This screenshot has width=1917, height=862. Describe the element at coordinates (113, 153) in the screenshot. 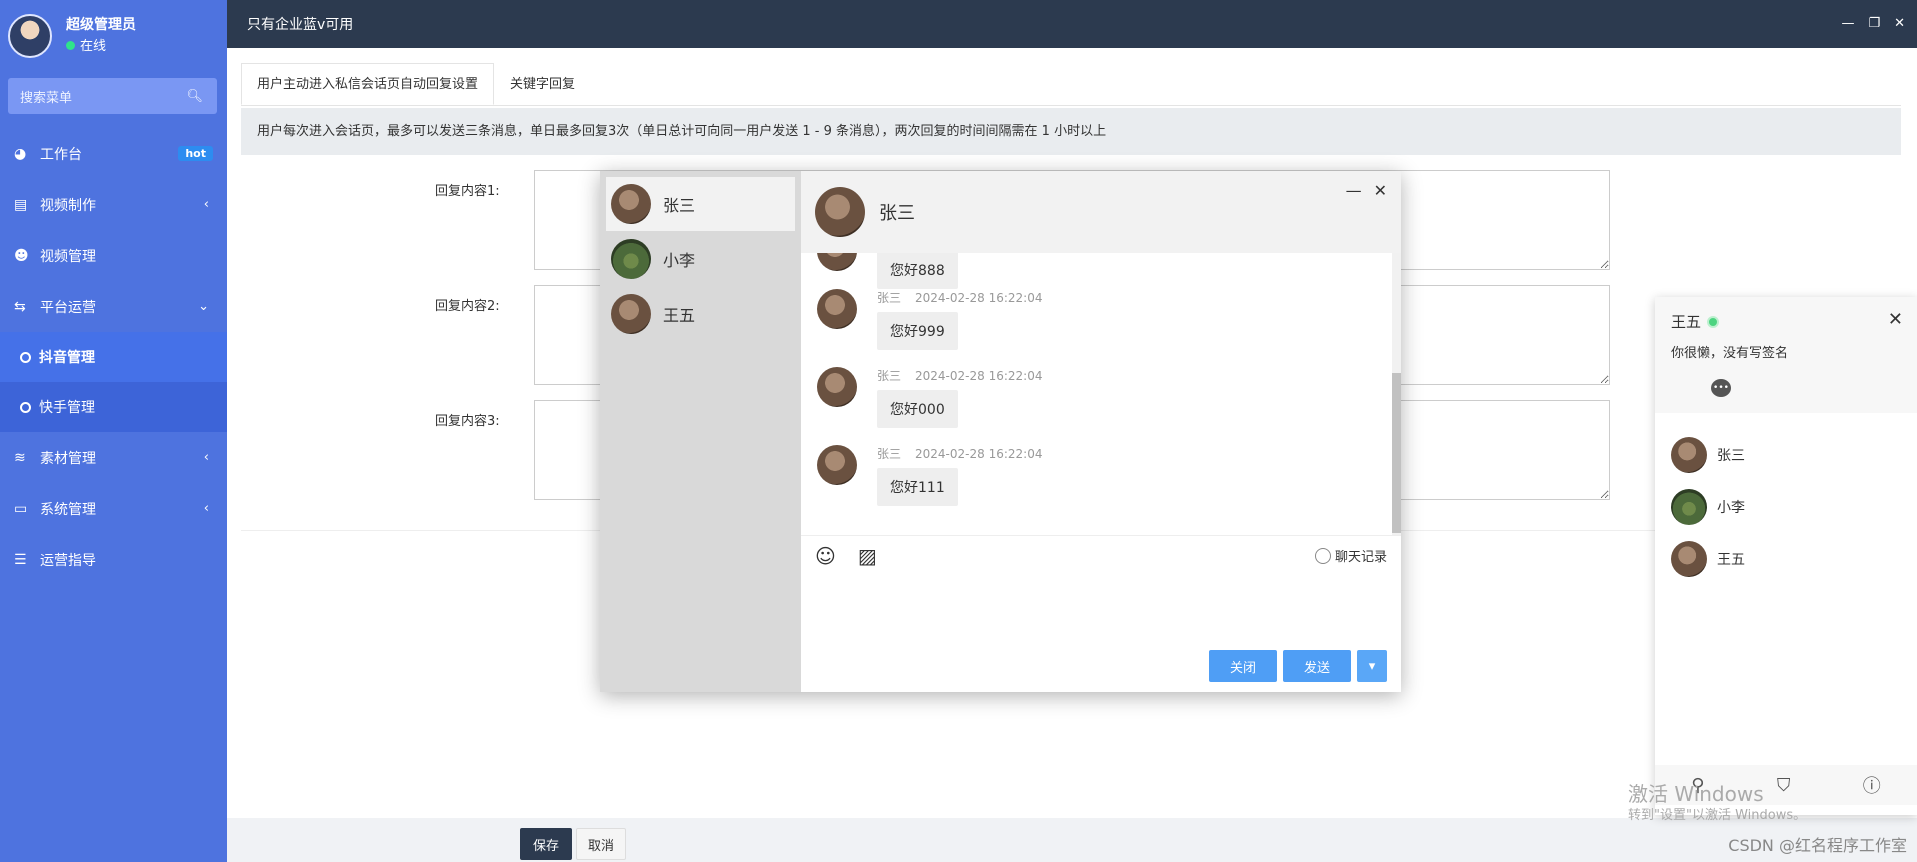

I see `sidebar-item-workbench: ◕ 工作台 hot` at that location.